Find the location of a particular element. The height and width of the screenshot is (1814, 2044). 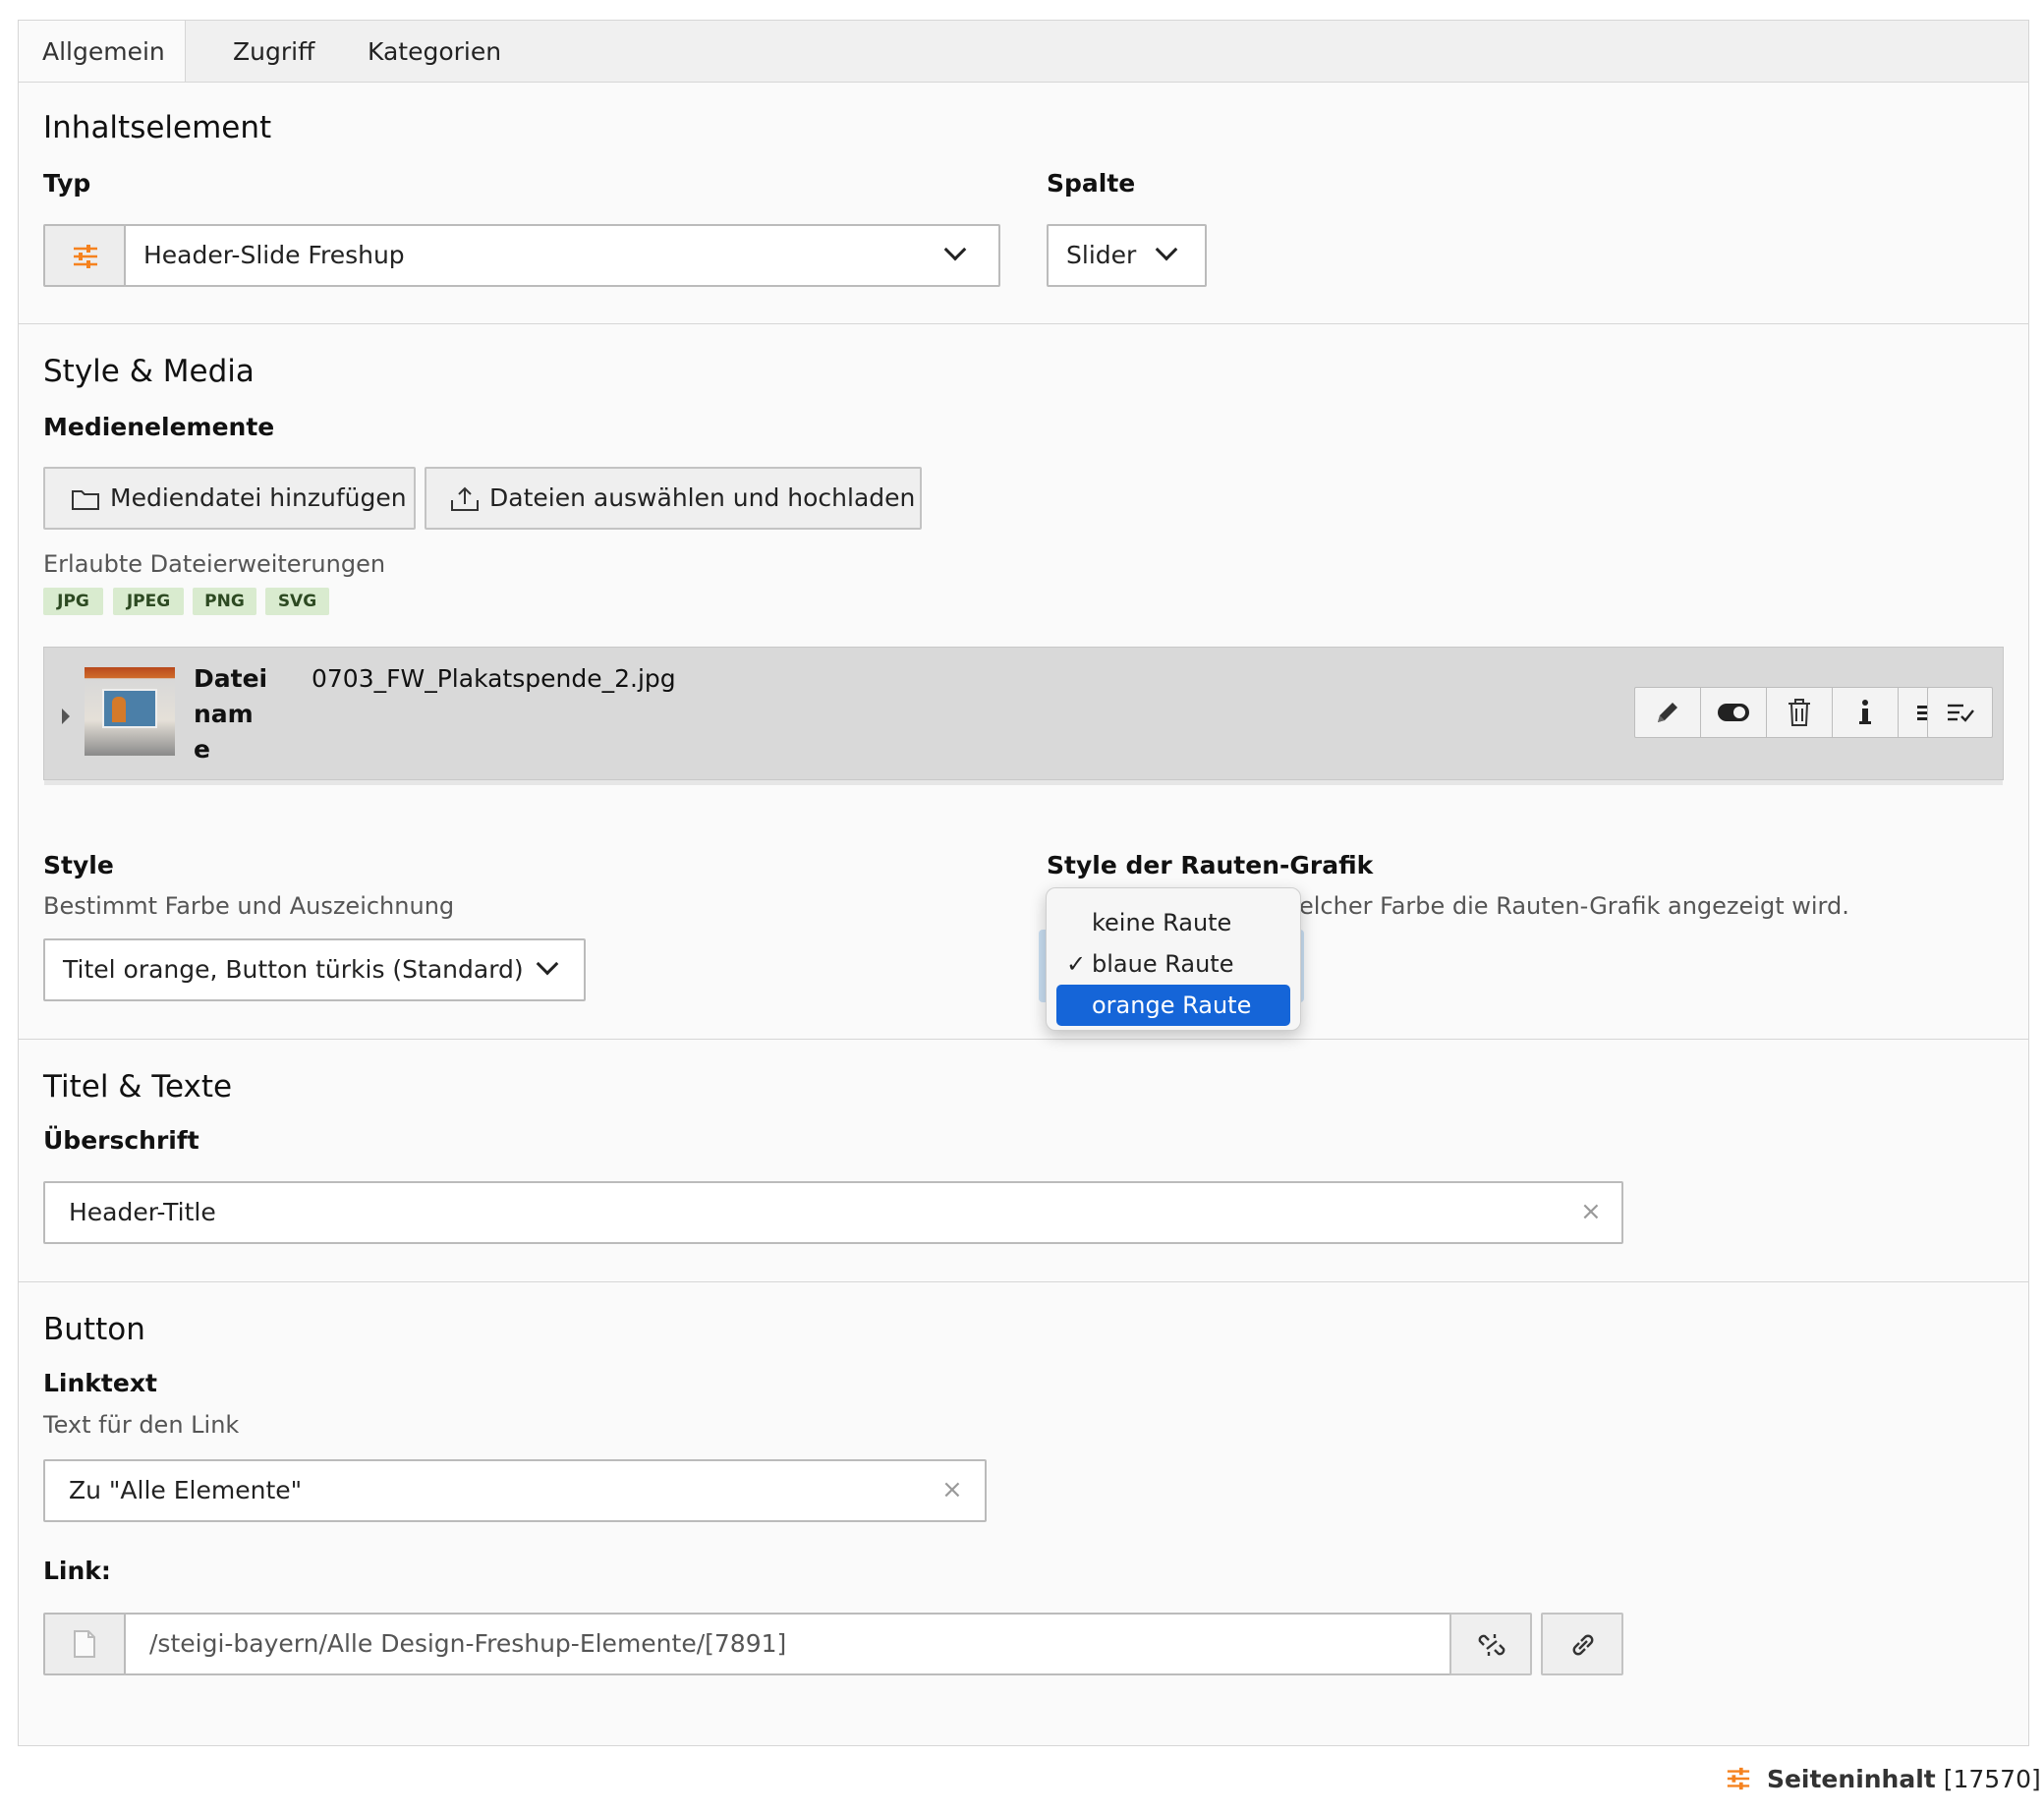

thumbnail-figure is located at coordinates (119, 710).